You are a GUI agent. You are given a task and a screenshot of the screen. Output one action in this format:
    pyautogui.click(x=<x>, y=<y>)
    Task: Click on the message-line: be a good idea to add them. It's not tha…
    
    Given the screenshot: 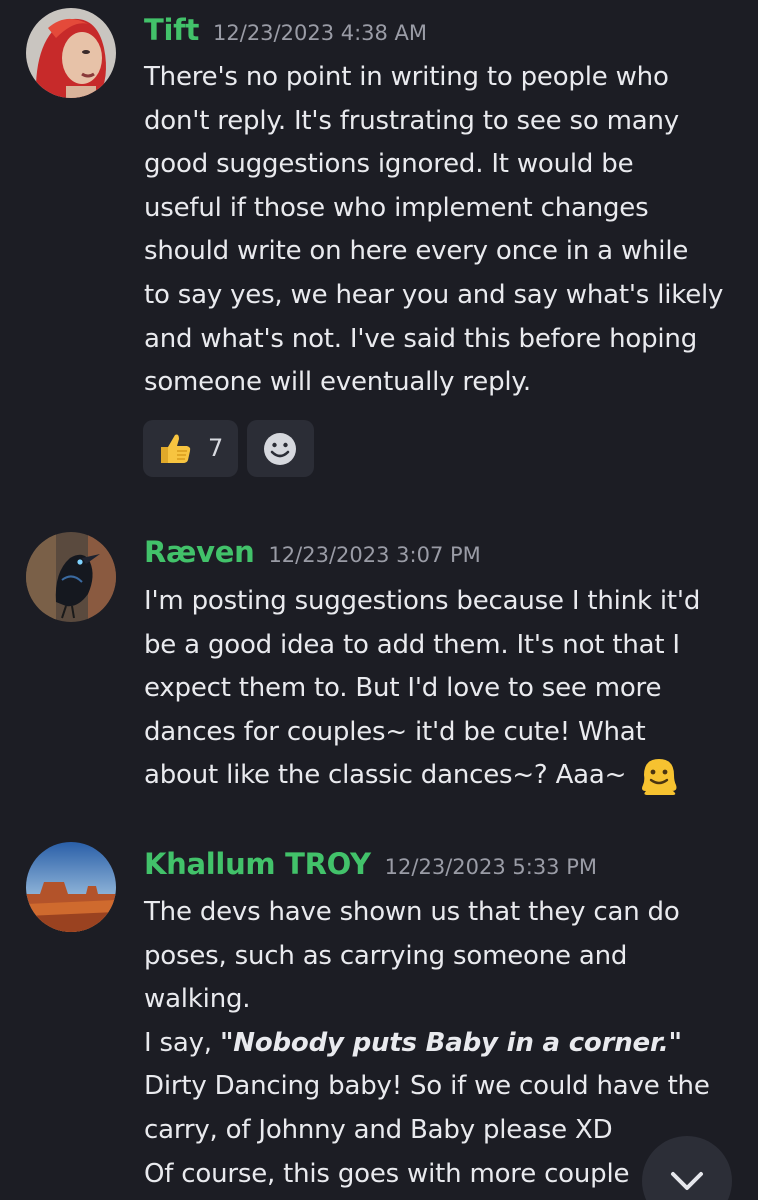 What is the action you would take?
    pyautogui.click(x=412, y=644)
    